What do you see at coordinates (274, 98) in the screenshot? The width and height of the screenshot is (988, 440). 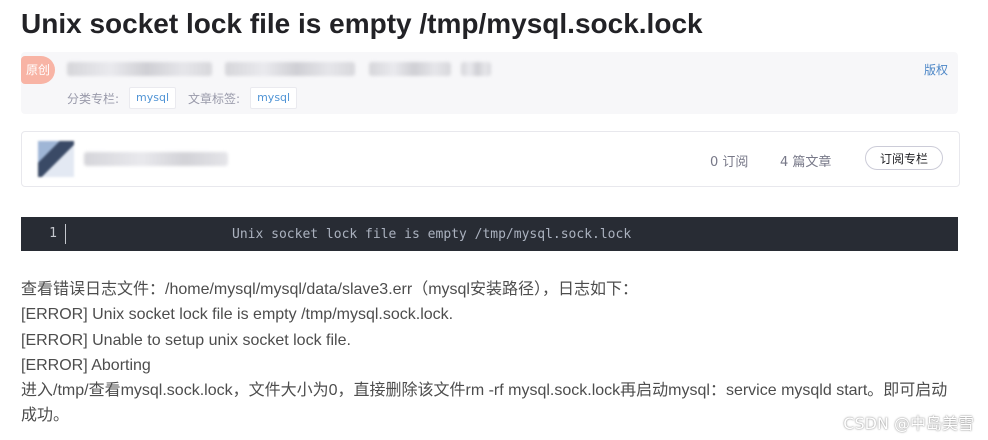 I see `article-tag-mysql: mysql` at bounding box center [274, 98].